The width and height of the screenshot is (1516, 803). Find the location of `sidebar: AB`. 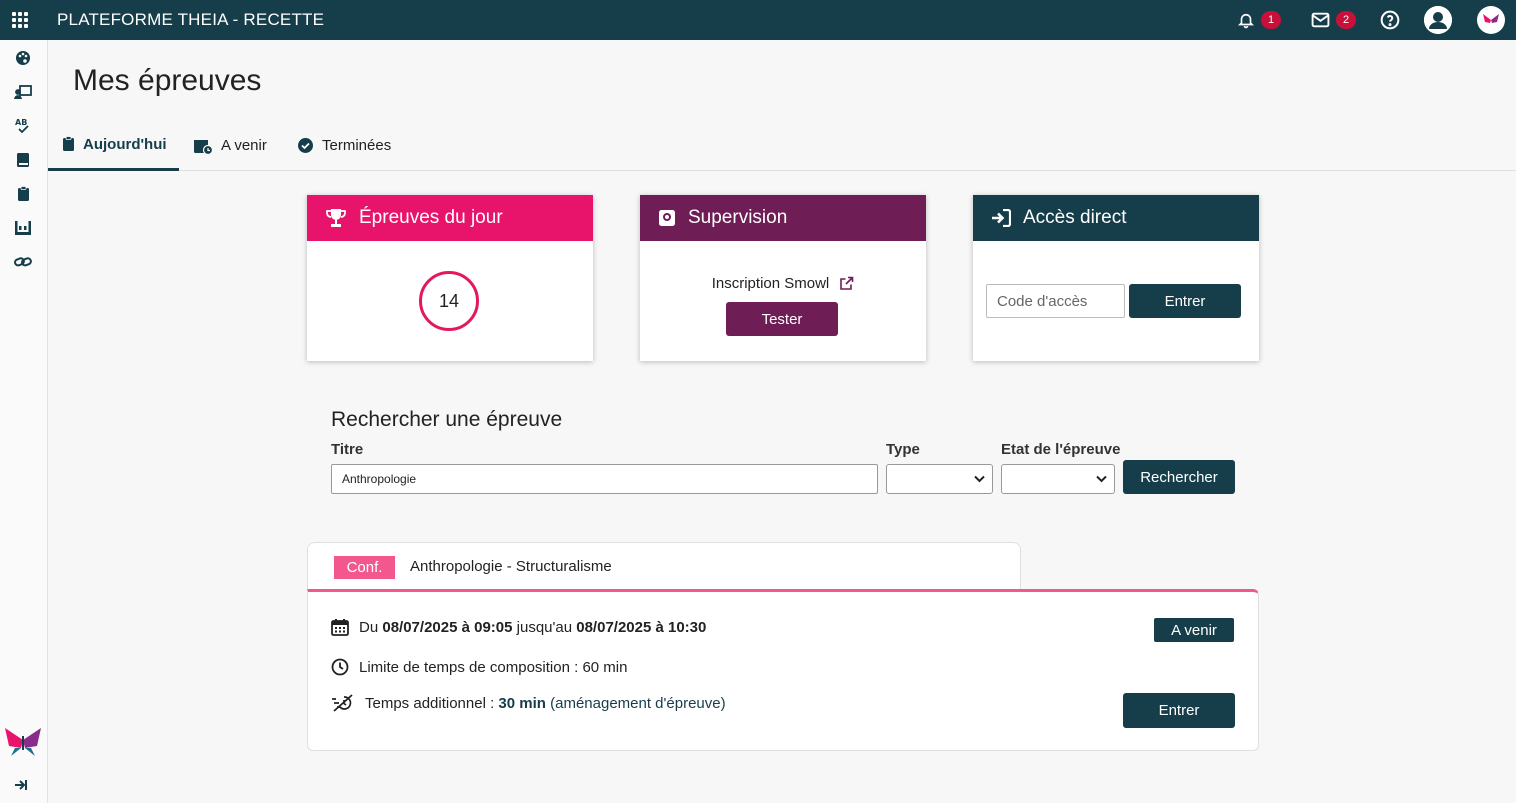

sidebar: AB is located at coordinates (24, 421).